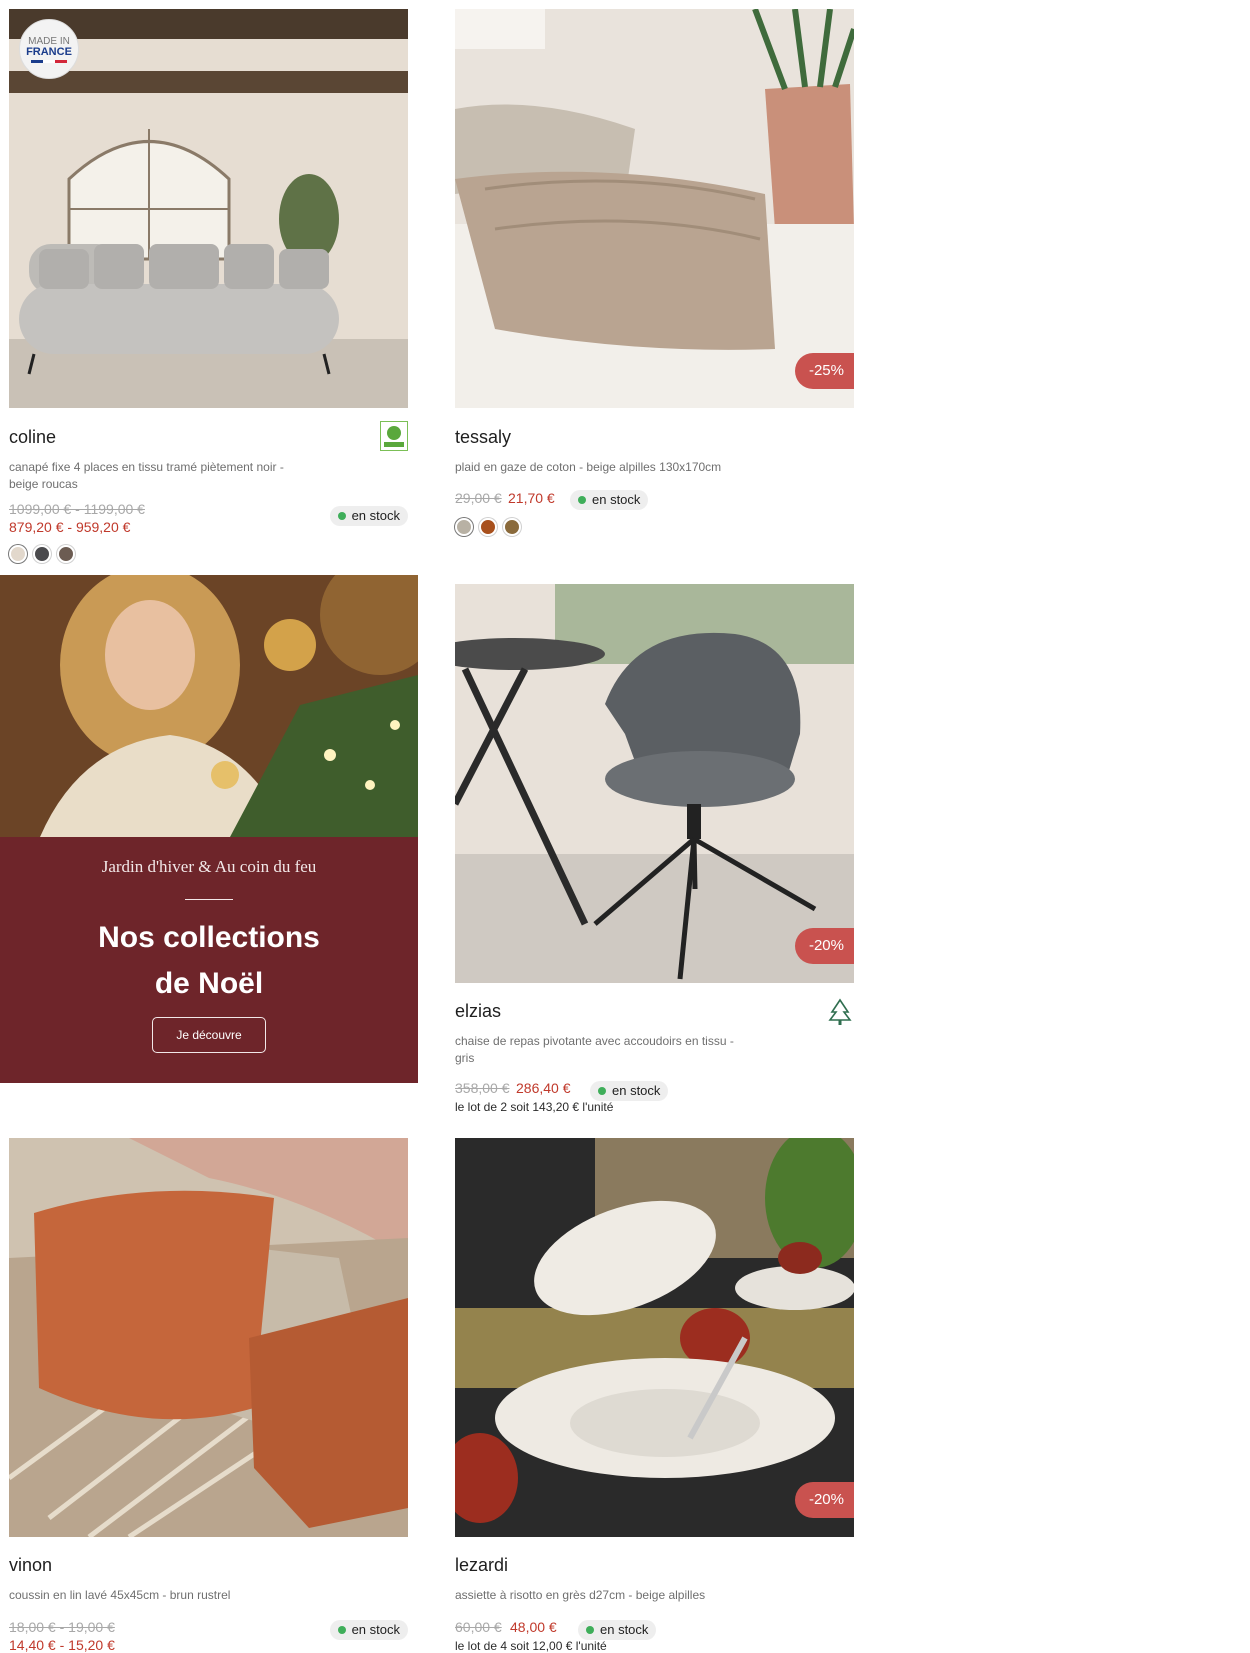  Describe the element at coordinates (209, 1035) in the screenshot. I see `discover-button: Je découvre` at that location.